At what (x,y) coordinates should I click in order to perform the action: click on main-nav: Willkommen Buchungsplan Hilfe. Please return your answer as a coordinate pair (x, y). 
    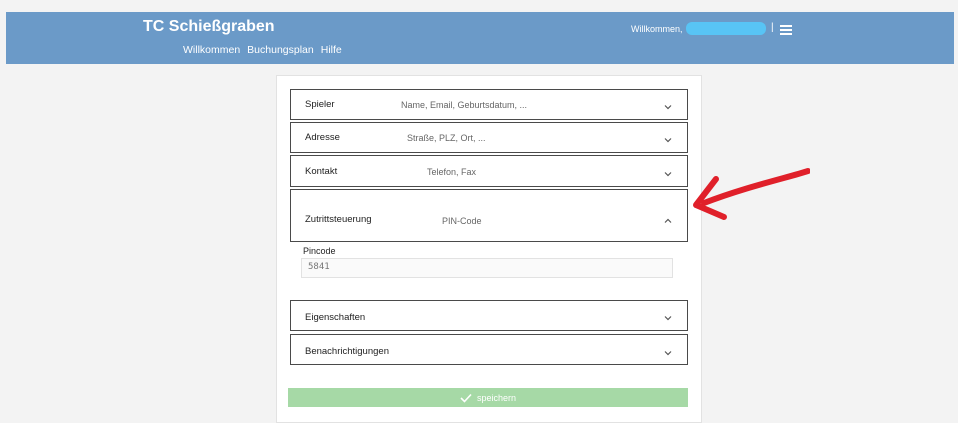
    Looking at the image, I should click on (262, 50).